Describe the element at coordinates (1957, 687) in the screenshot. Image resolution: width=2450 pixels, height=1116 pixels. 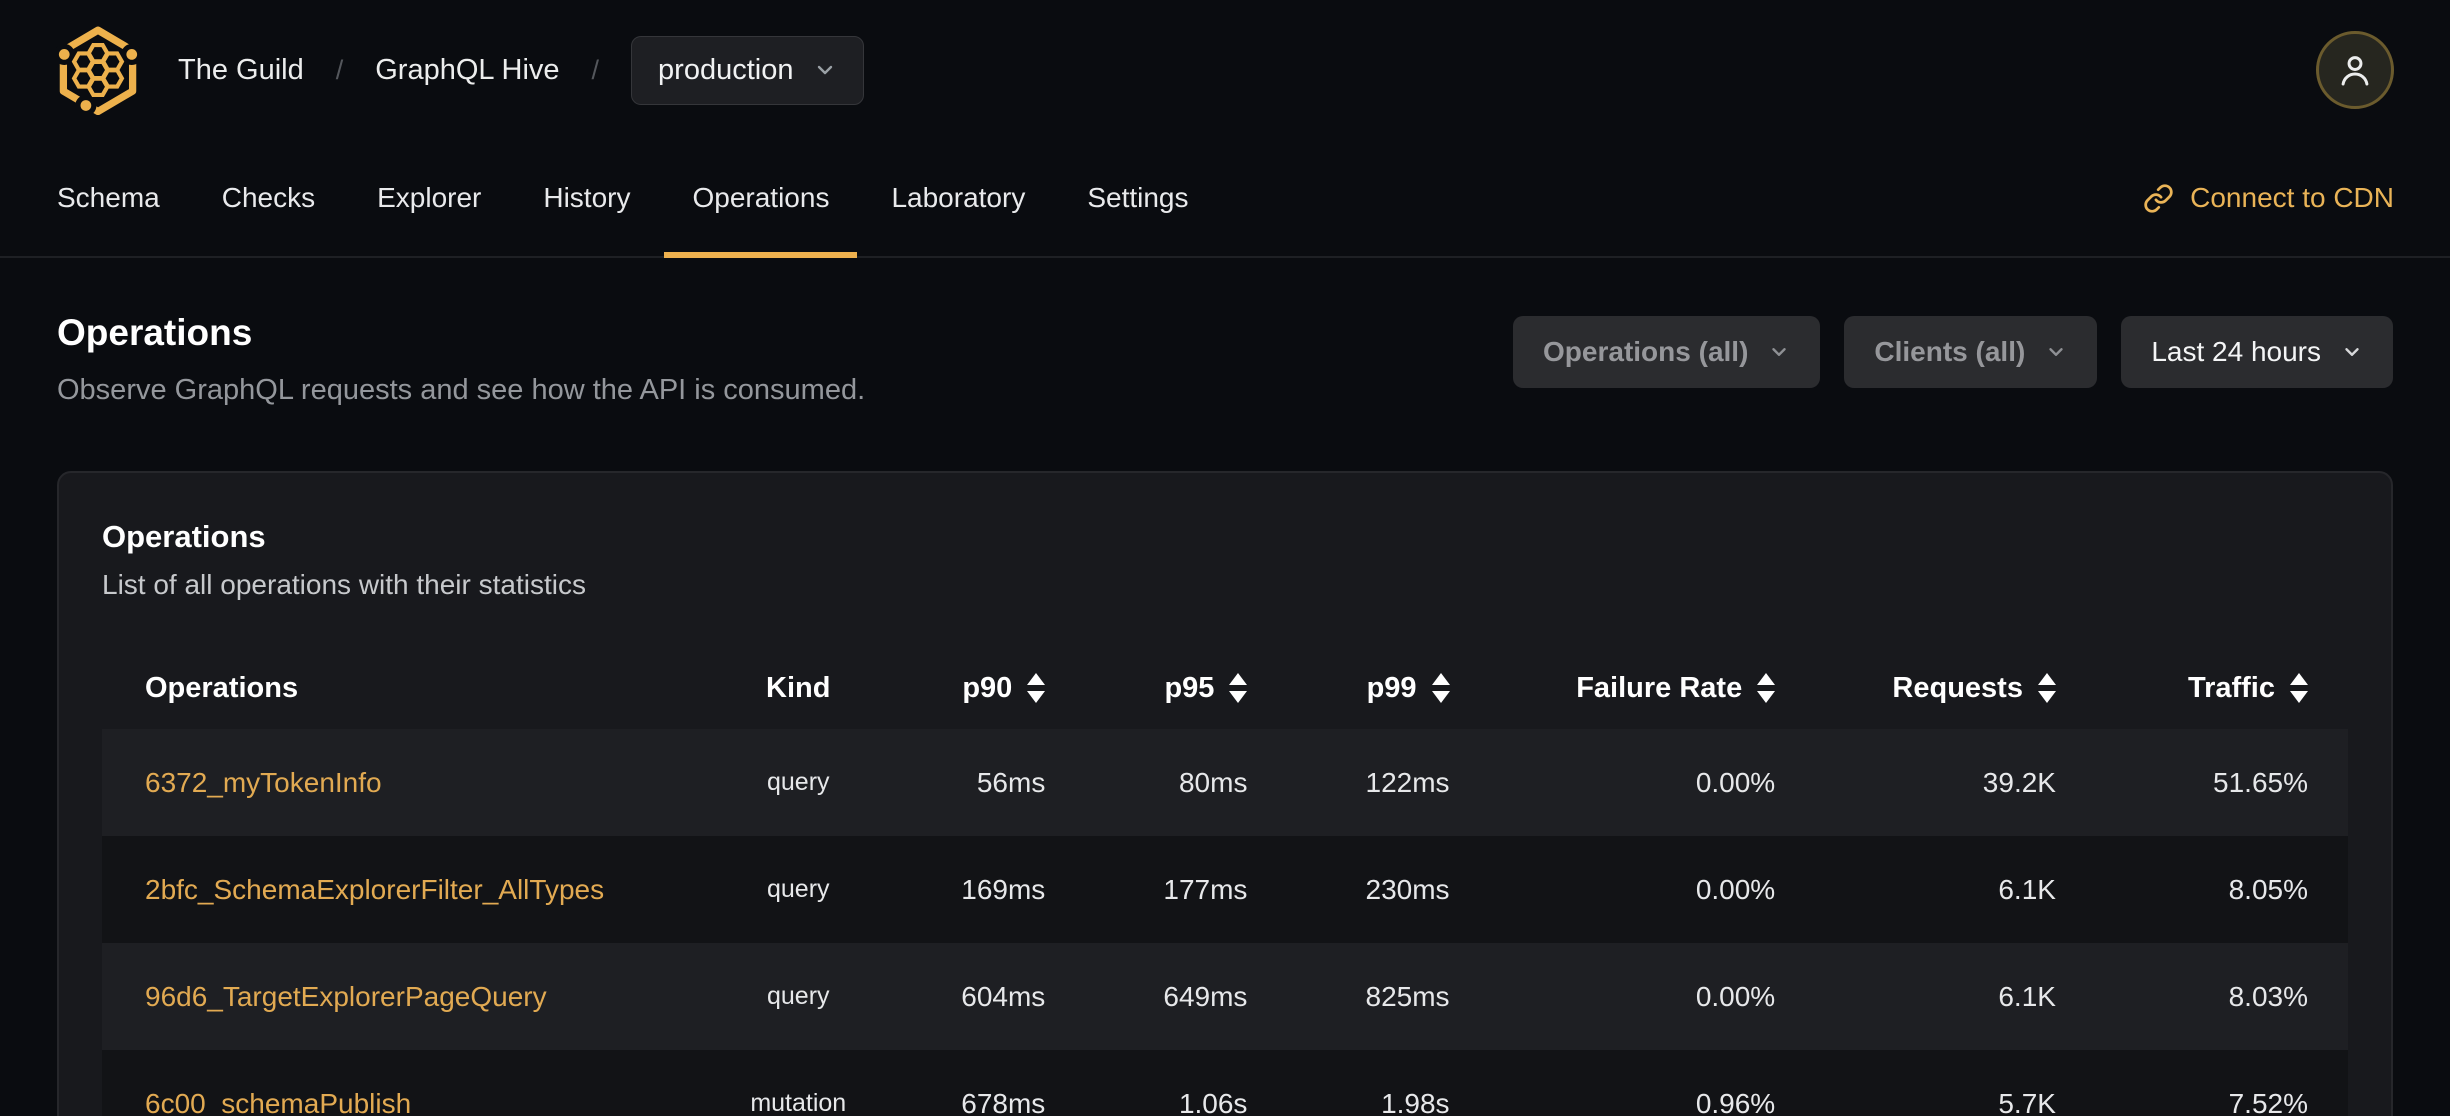
I see `column-label: Requests` at that location.